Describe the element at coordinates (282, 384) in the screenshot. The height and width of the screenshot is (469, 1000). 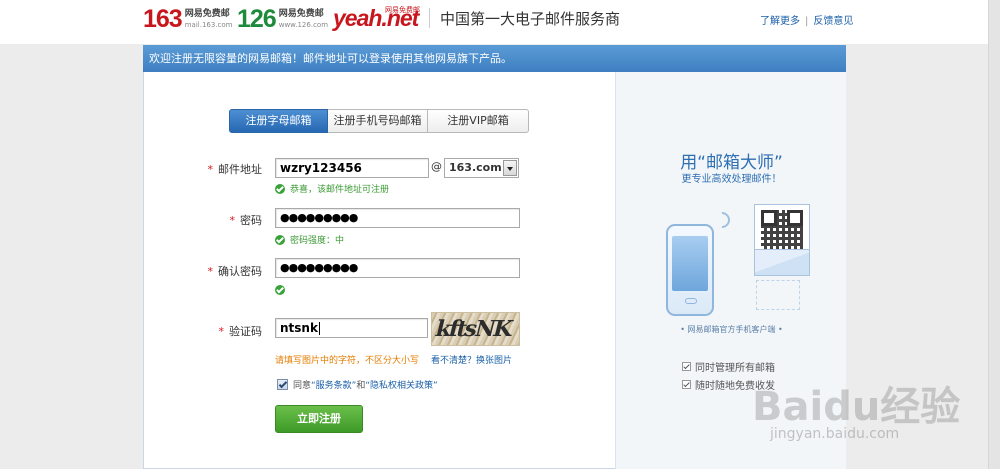
I see `agree-checkbox` at that location.